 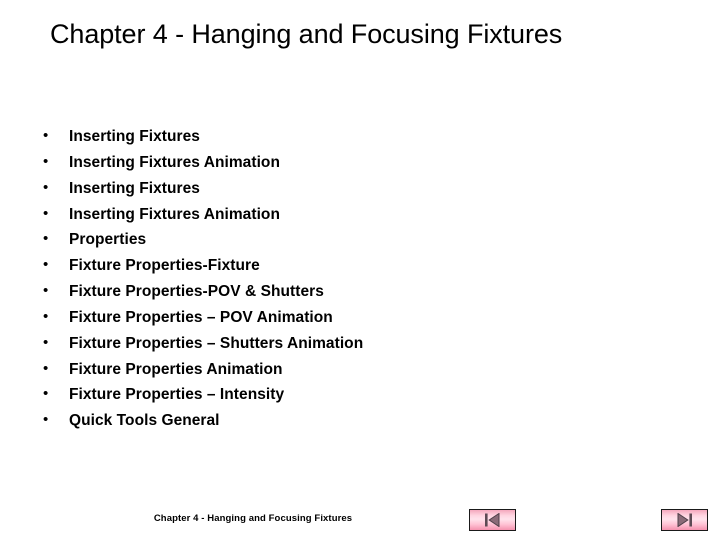 I want to click on list-item-label: Fixture Properties – POV Animation, so click(x=201, y=317).